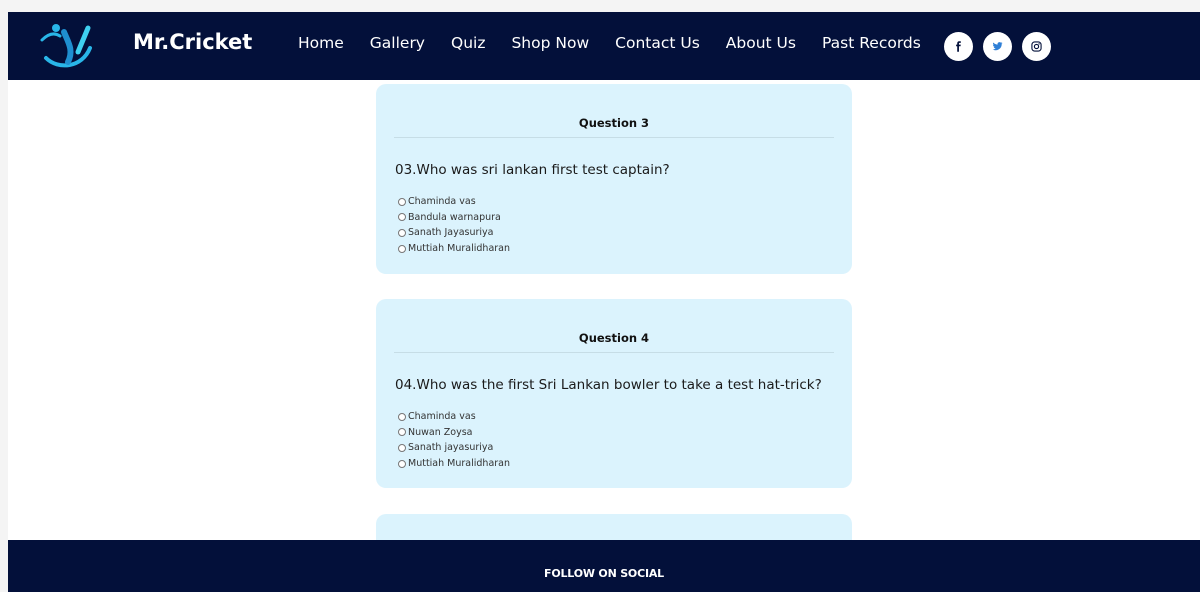  I want to click on facebook-icon, so click(958, 46).